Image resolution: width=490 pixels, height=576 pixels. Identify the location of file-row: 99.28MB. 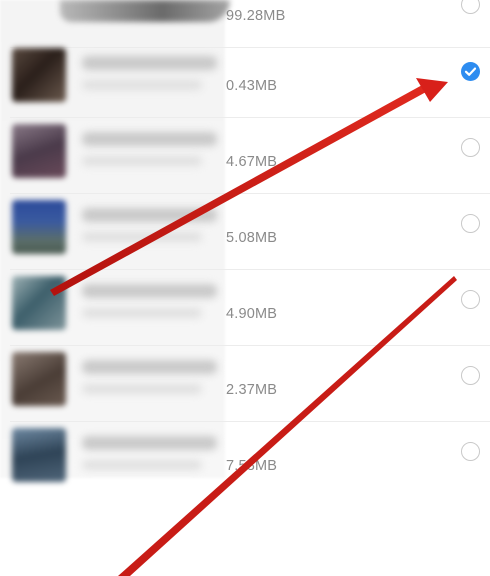
(245, 24).